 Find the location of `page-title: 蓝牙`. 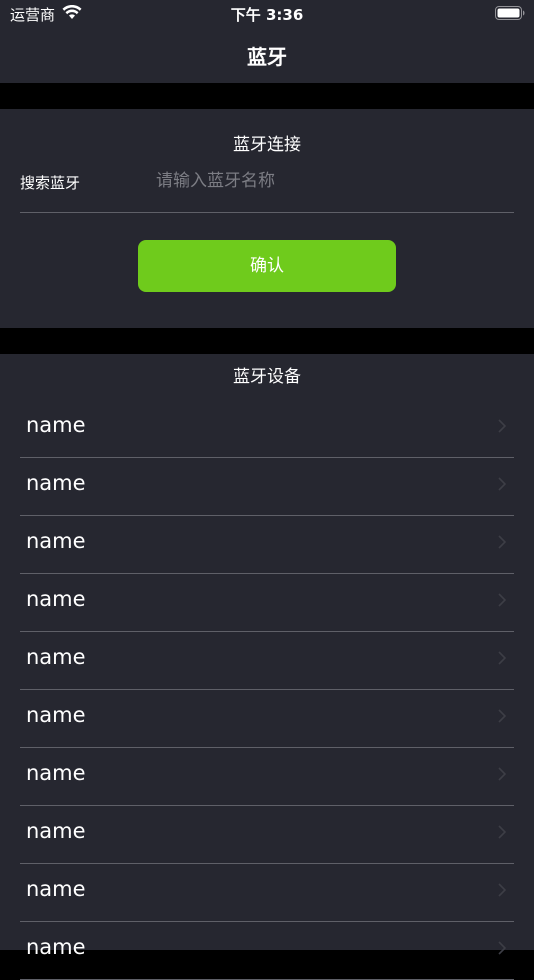

page-title: 蓝牙 is located at coordinates (267, 57).